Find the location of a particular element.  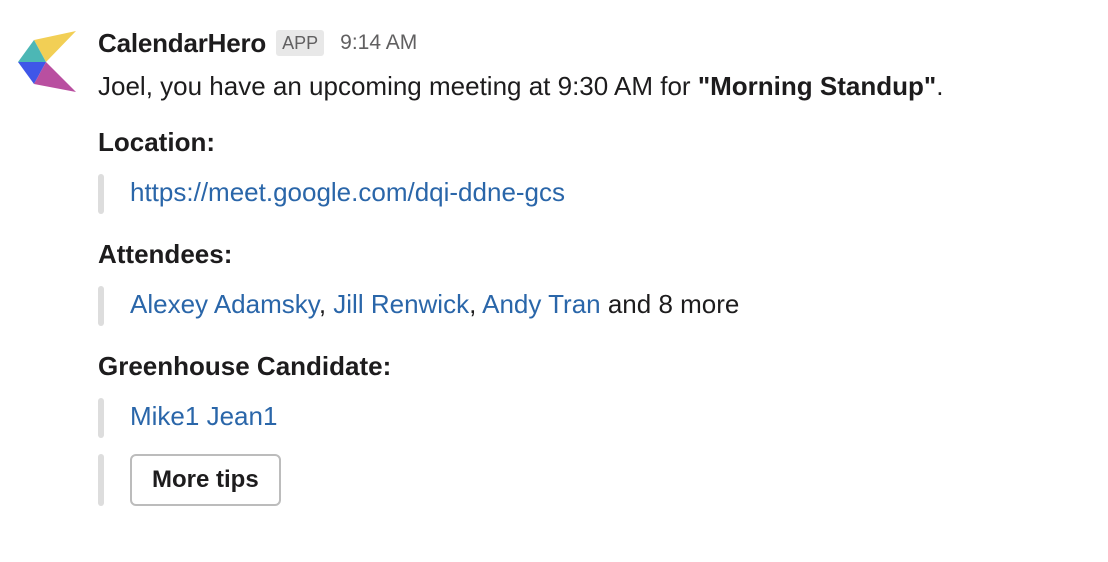

avatar is located at coordinates (48, 62).